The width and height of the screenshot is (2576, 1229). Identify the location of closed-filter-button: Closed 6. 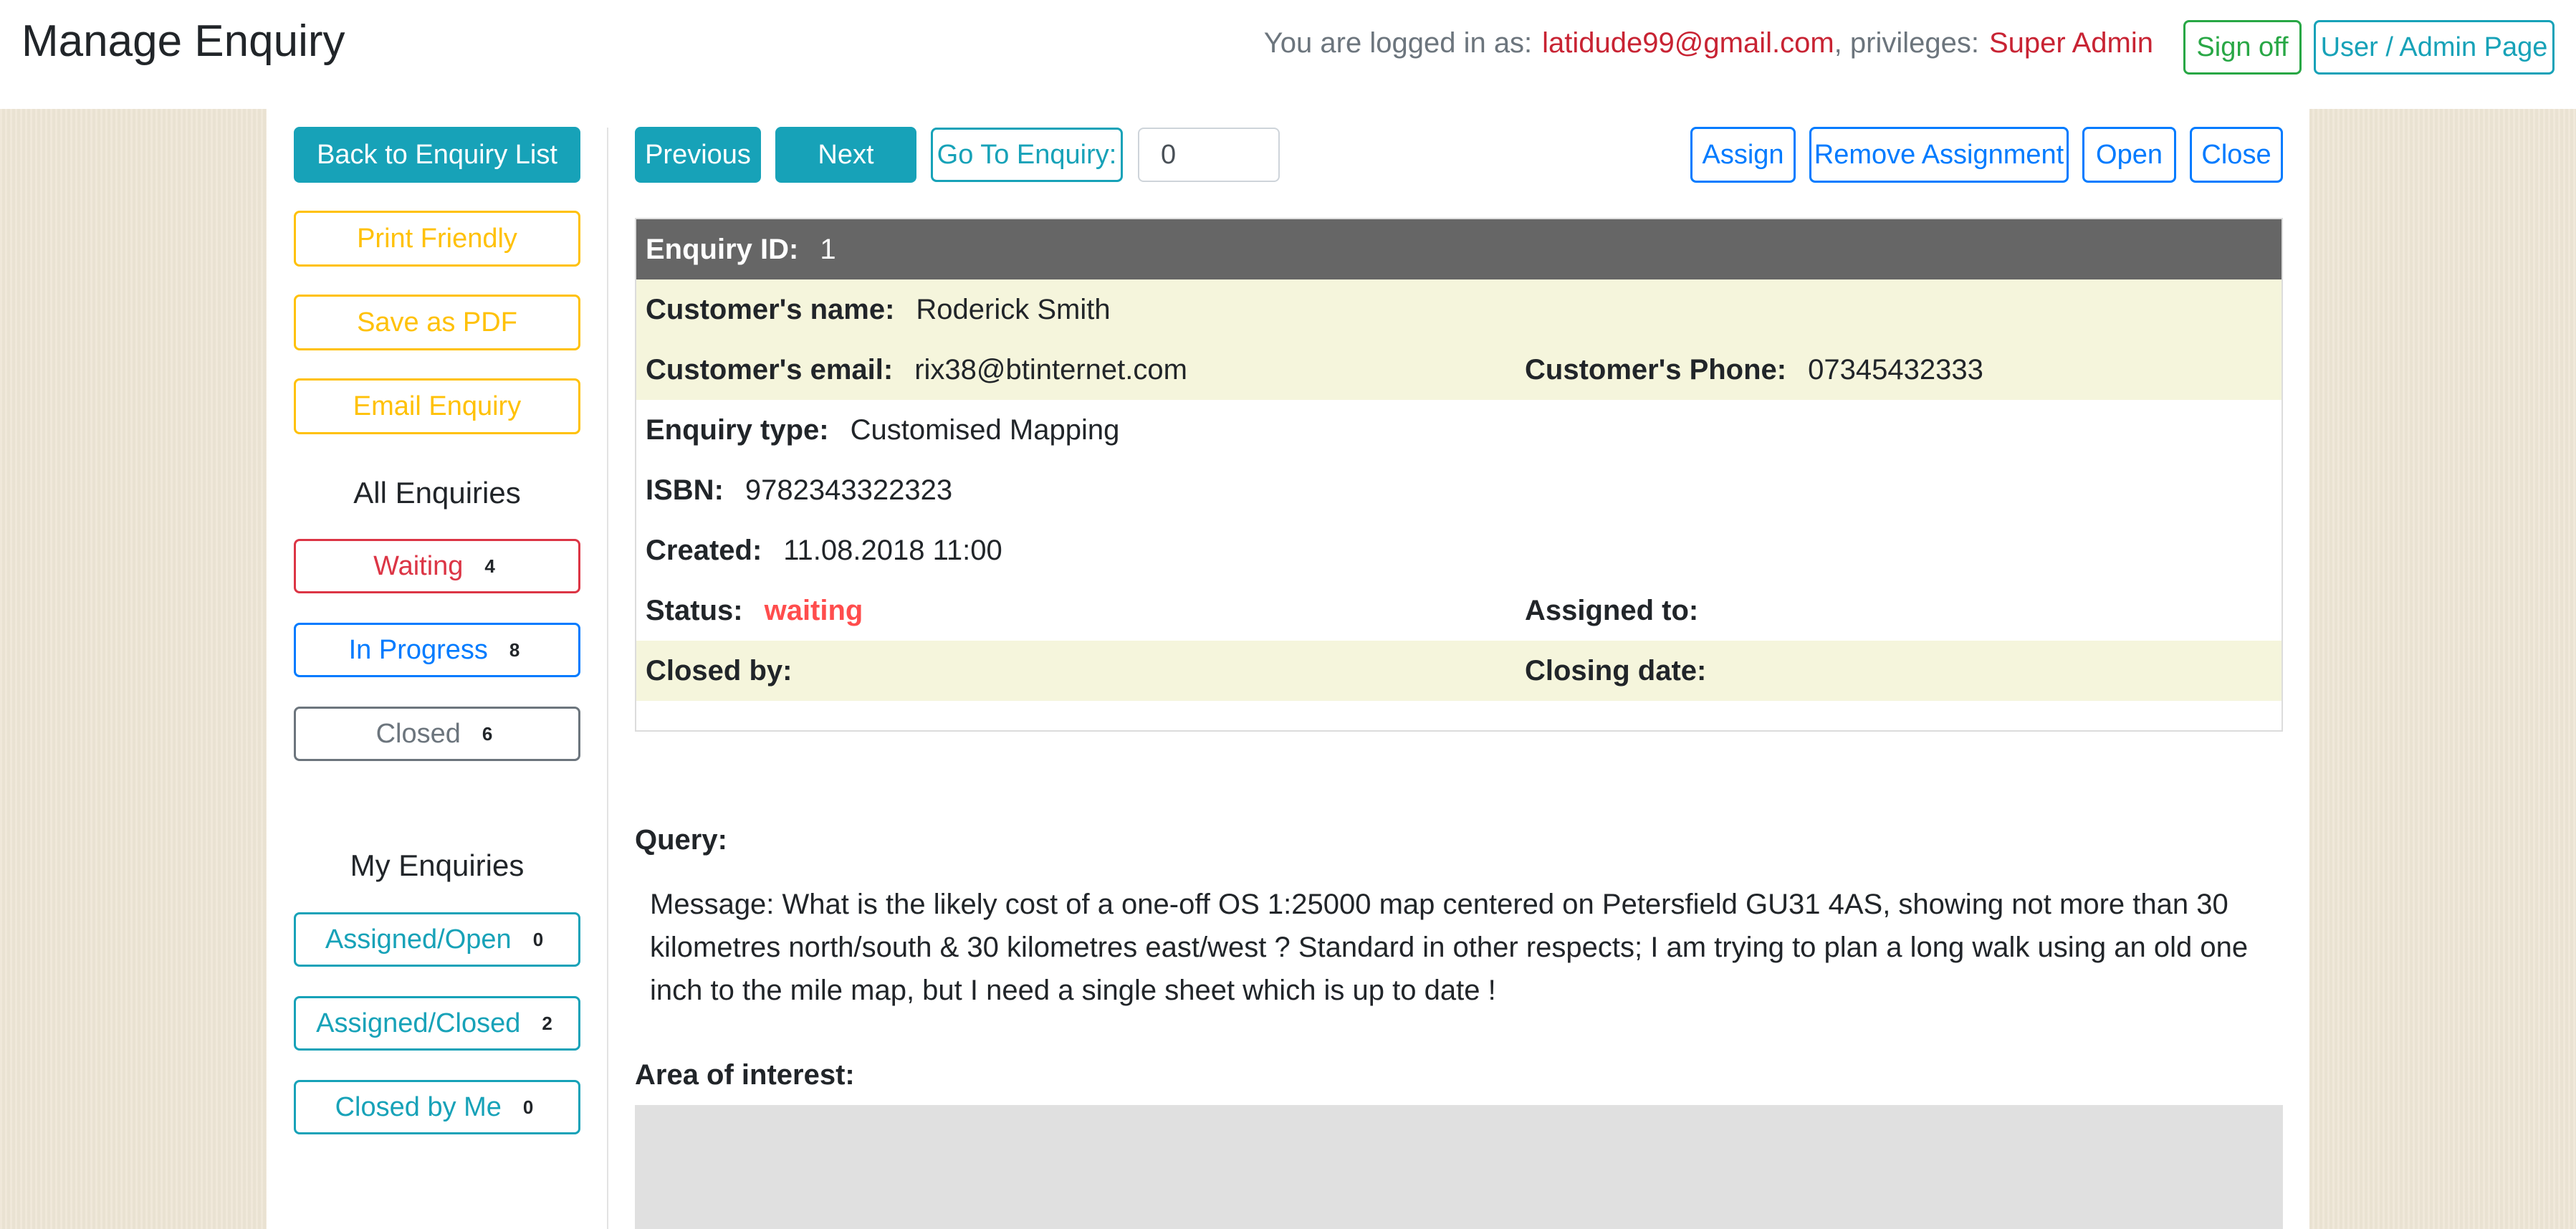
(437, 734).